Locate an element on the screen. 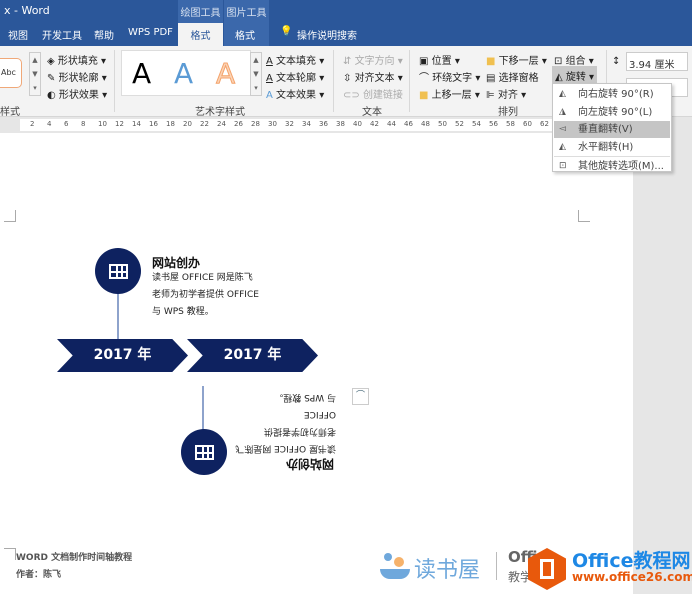 The image size is (692, 594). tab-format-drawing: 格式 is located at coordinates (200, 34).